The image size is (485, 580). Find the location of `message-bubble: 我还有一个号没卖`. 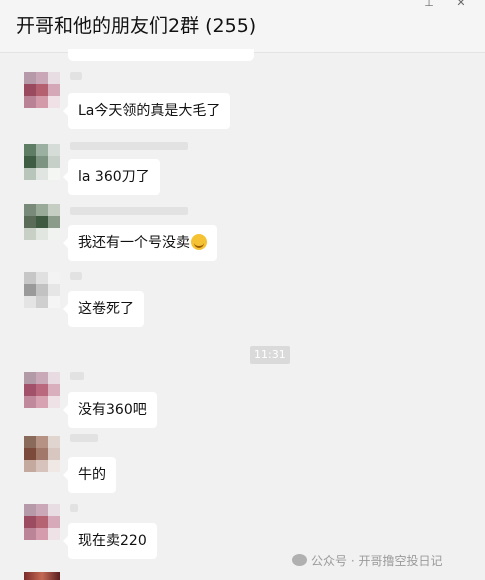

message-bubble: 我还有一个号没卖 is located at coordinates (140, 243).